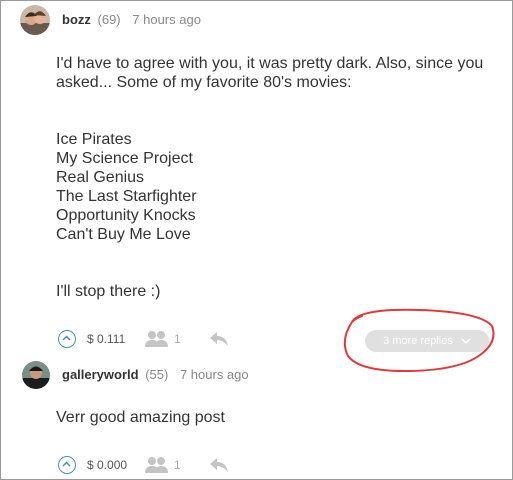  Describe the element at coordinates (126, 196) in the screenshot. I see `body-line: The Last Starfighter` at that location.